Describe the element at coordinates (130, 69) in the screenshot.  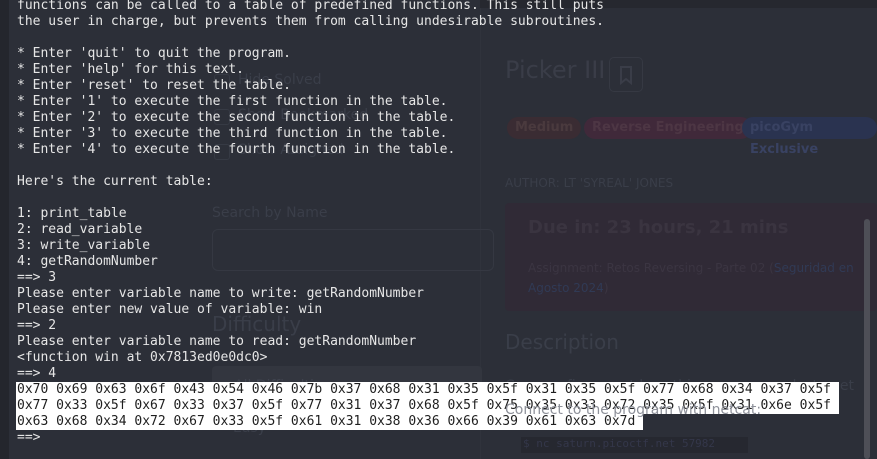
I see `terminal-line: * Enter 'help' for this text.` at that location.